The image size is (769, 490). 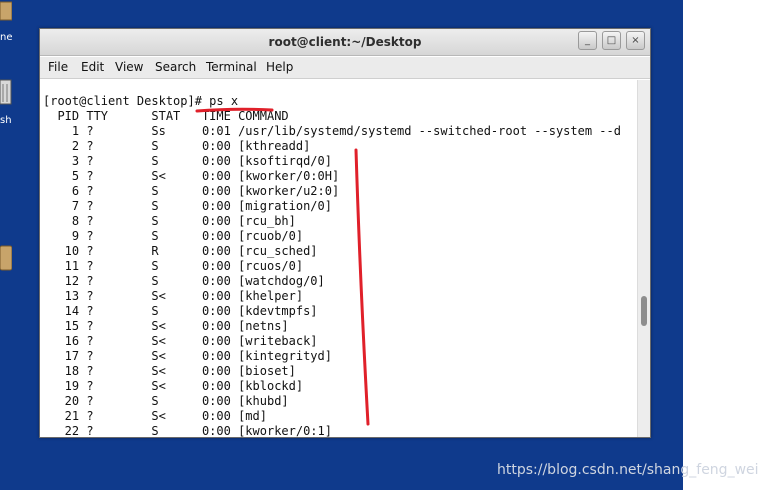 What do you see at coordinates (362, 287) in the screenshot?
I see `vertical-line-annotation` at bounding box center [362, 287].